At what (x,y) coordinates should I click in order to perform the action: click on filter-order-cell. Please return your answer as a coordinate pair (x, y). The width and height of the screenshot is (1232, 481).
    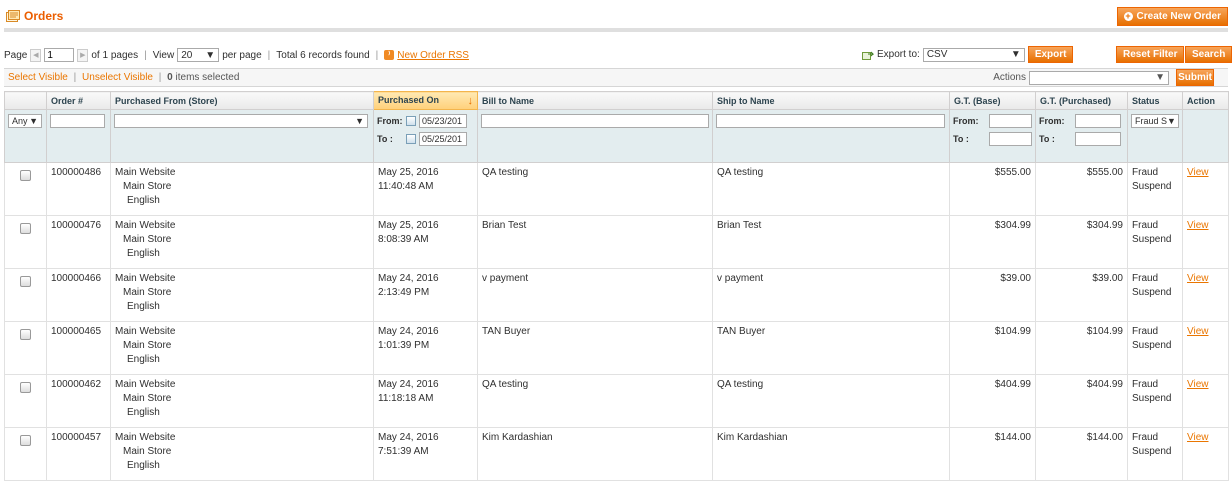
    Looking at the image, I should click on (78, 136).